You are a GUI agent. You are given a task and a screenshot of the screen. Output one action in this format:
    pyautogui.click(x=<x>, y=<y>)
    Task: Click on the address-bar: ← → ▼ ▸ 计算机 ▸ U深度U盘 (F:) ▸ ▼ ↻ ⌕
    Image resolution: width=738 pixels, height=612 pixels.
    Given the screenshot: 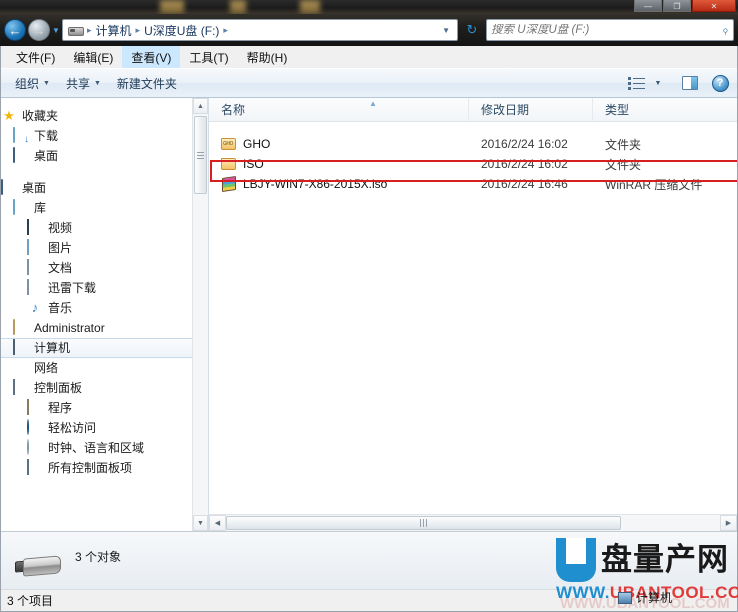 What is the action you would take?
    pyautogui.click(x=369, y=30)
    